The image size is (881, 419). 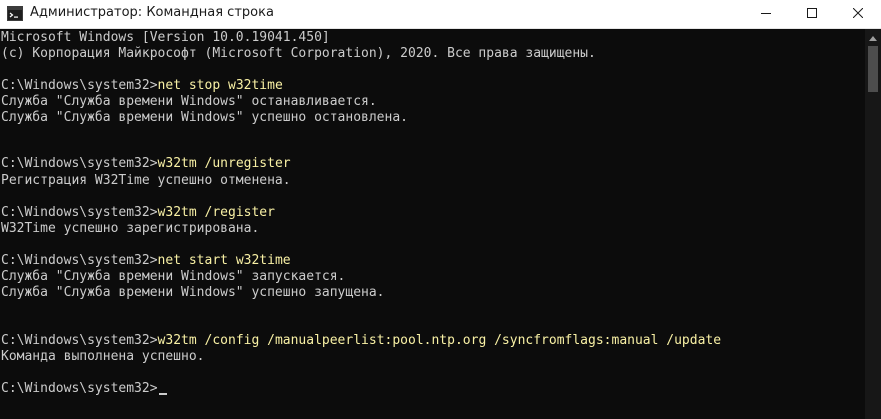 I want to click on scrollbar-thumb, so click(x=873, y=69).